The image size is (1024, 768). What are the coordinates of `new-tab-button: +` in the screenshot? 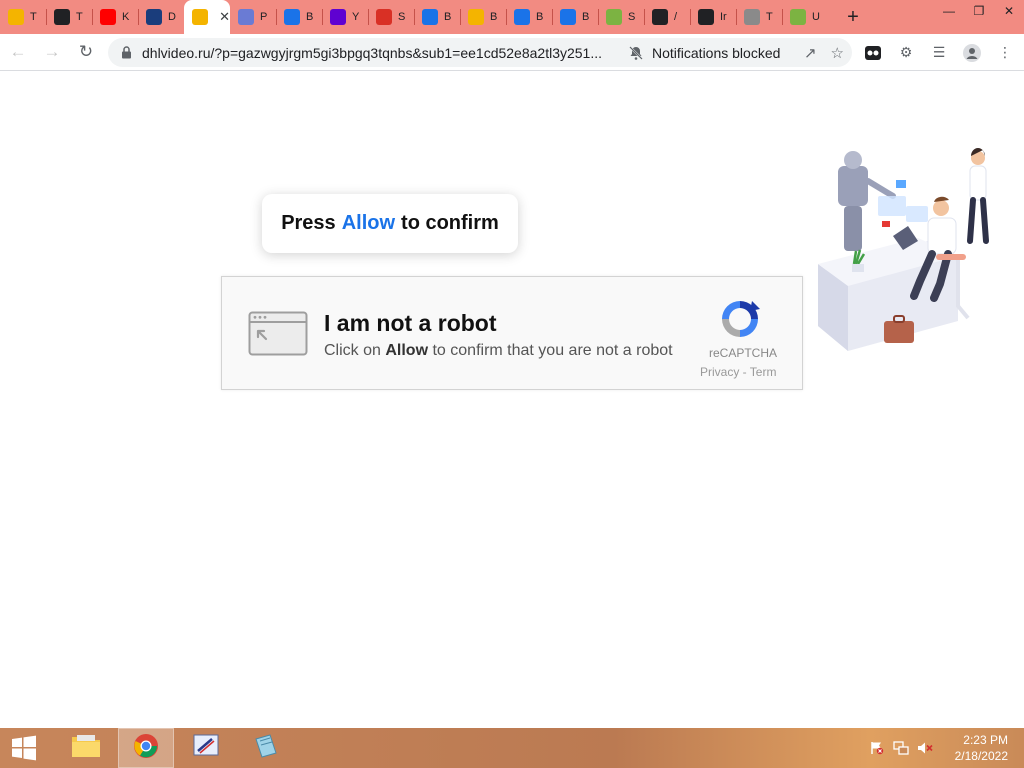 It's located at (853, 17).